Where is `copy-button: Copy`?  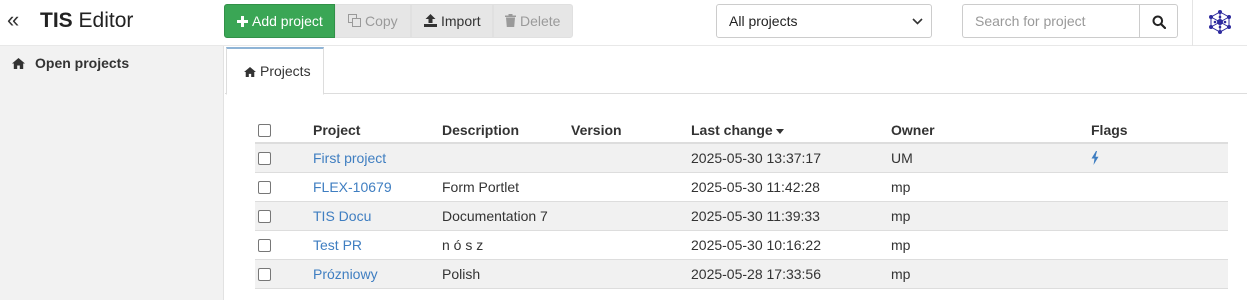 copy-button: Copy is located at coordinates (373, 21).